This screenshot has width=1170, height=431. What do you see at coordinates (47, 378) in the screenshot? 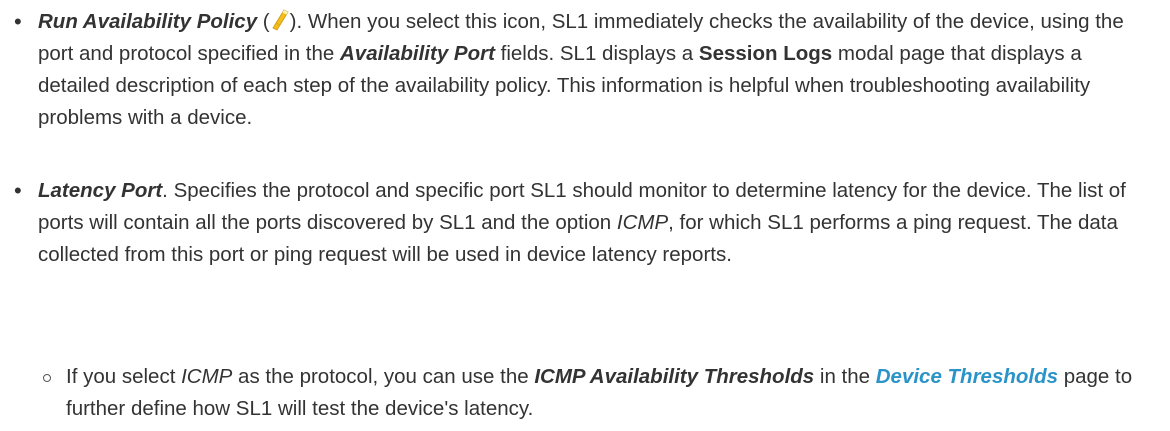
I see `circle-bullet` at bounding box center [47, 378].